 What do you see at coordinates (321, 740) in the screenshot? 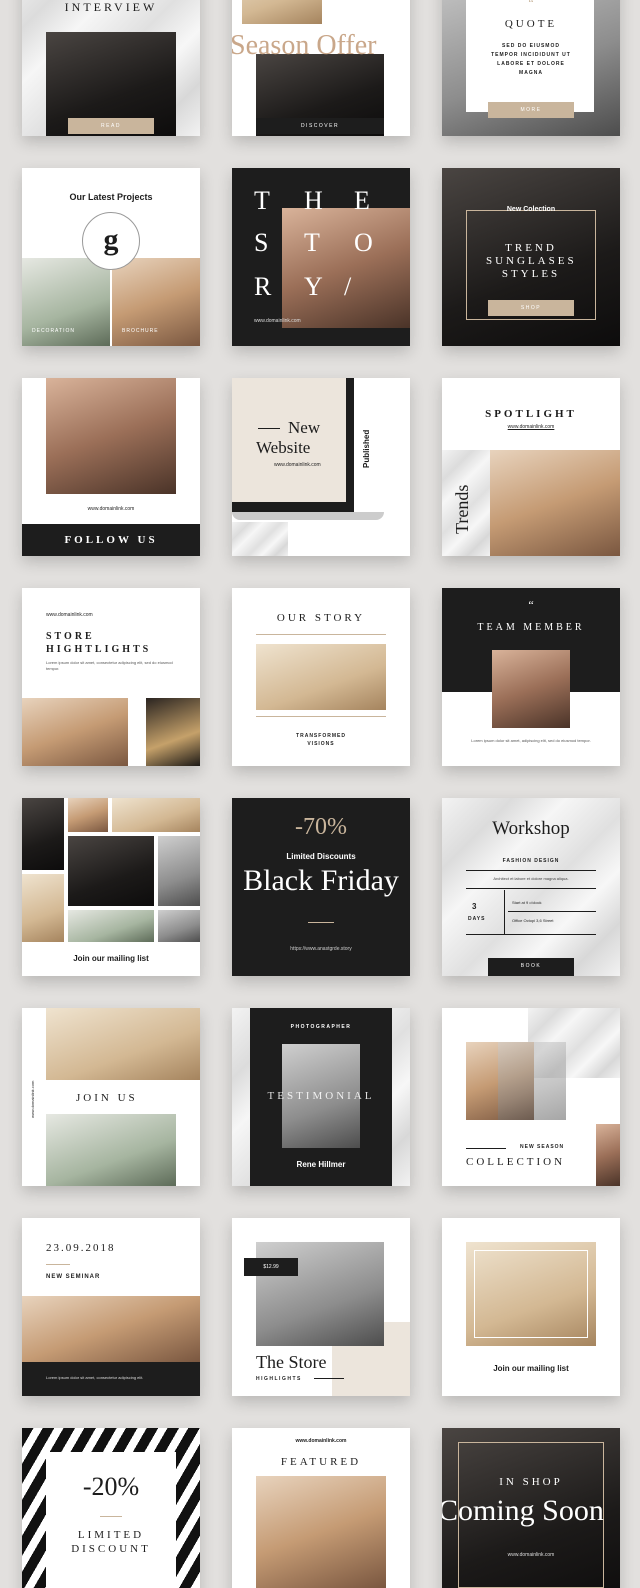
I see `ourstory-caption: TRANSFORMED VISIONS` at bounding box center [321, 740].